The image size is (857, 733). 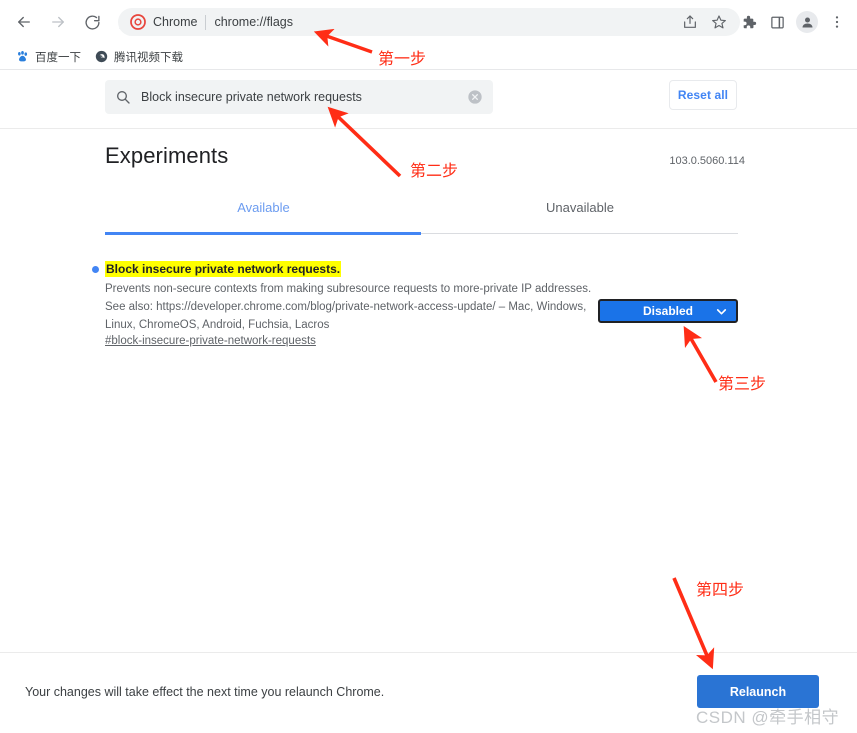 What do you see at coordinates (768, 717) in the screenshot?
I see `csdn-watermark: CSDN @牵手相守` at bounding box center [768, 717].